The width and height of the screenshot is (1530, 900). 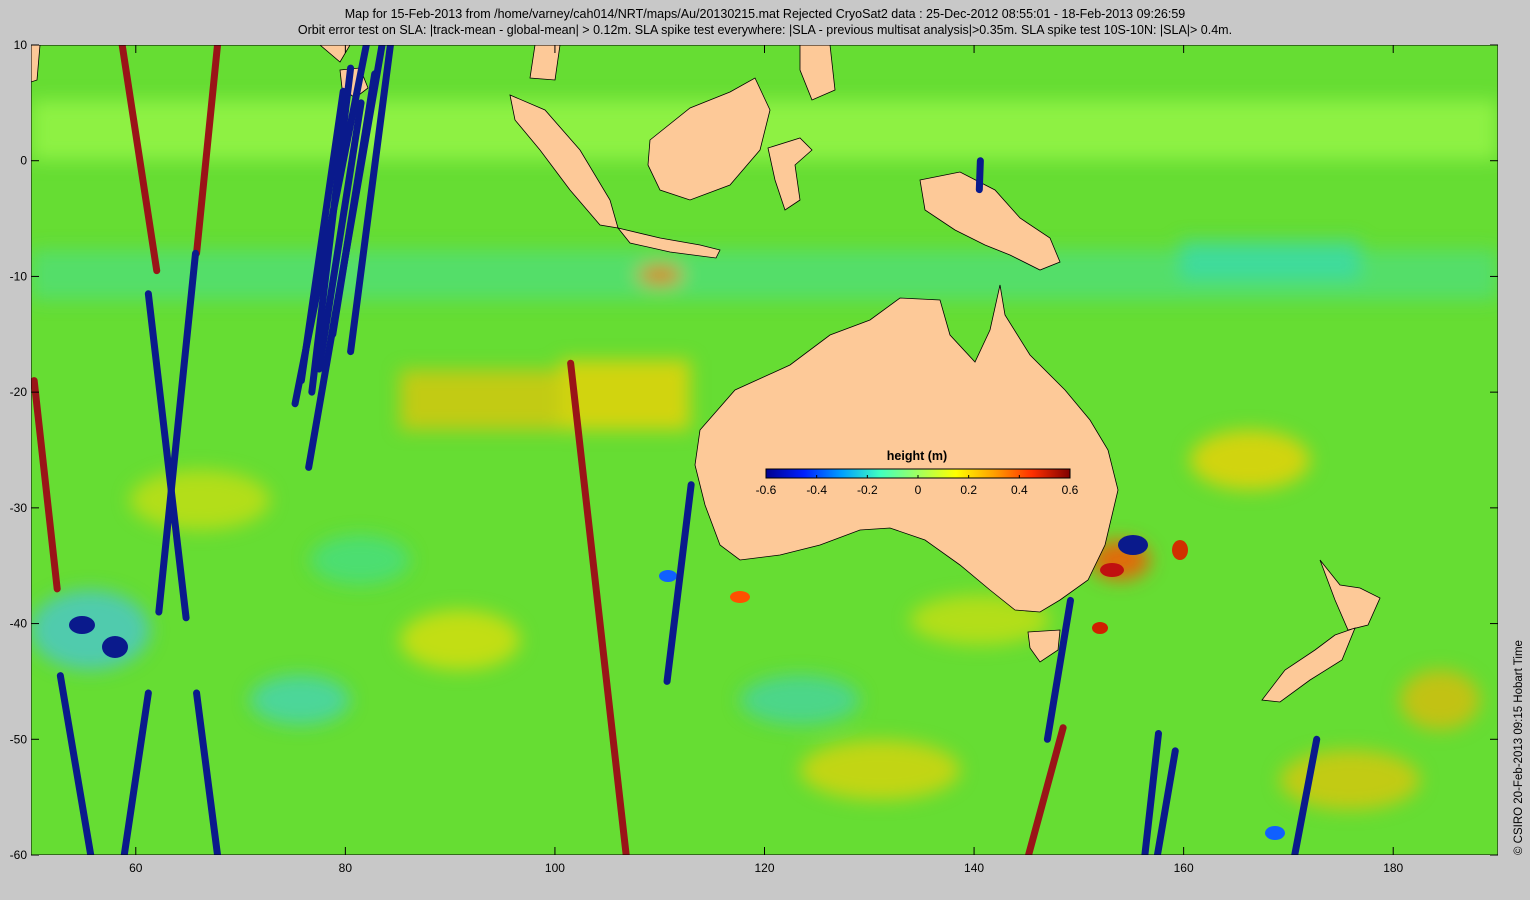 What do you see at coordinates (346, 868) in the screenshot?
I see `x-tick-label: 80` at bounding box center [346, 868].